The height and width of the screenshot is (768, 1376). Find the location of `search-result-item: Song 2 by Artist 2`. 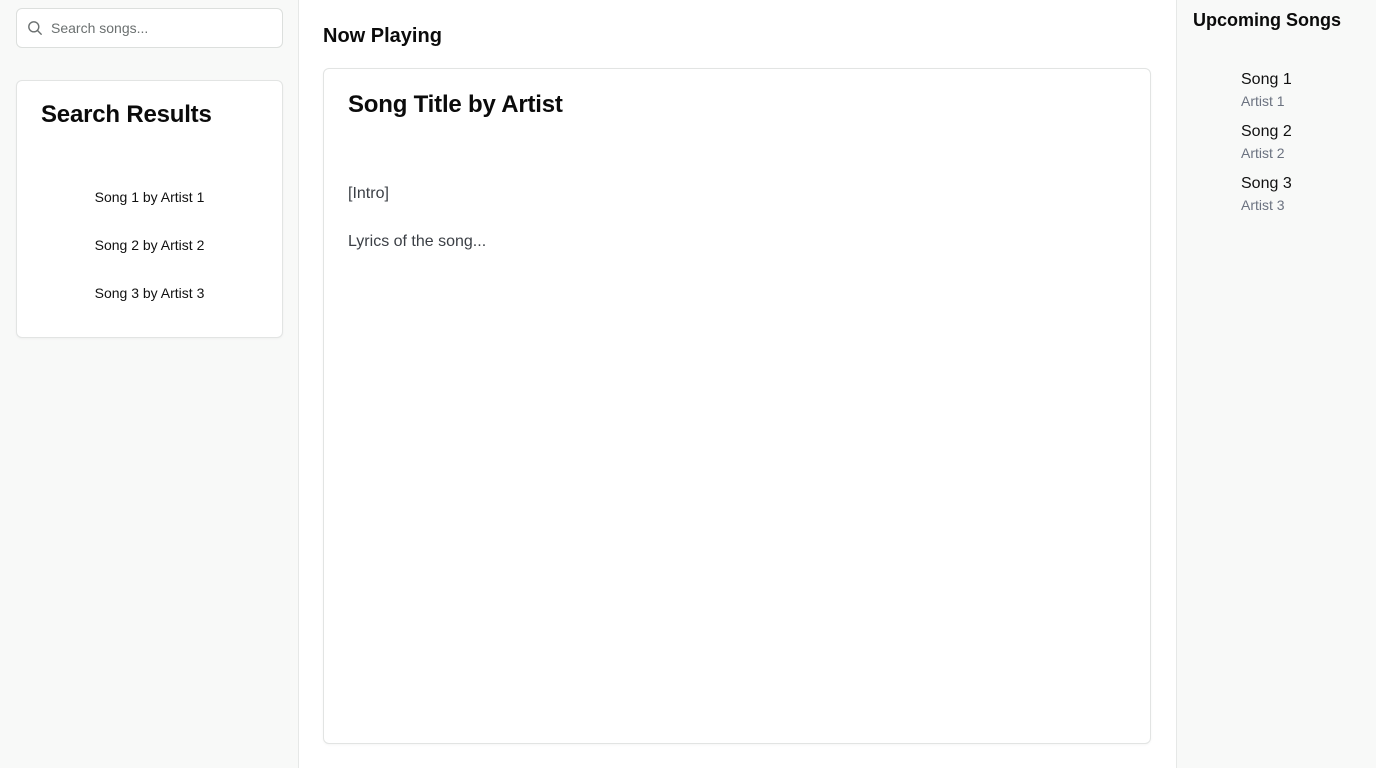

search-result-item: Song 2 by Artist 2 is located at coordinates (149, 253).